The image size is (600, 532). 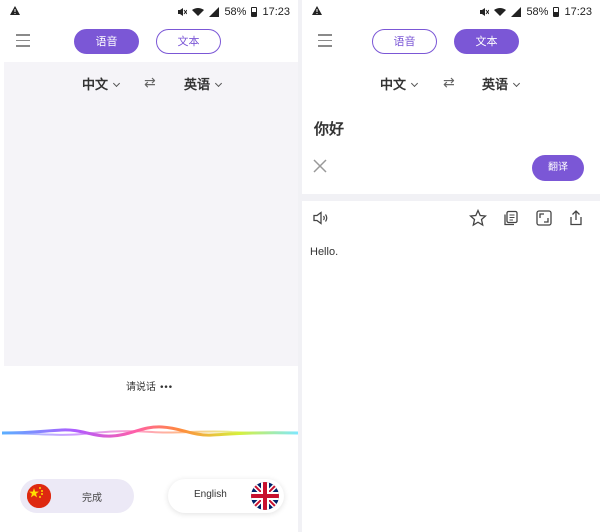 I want to click on translate-button: 翻译, so click(x=558, y=168).